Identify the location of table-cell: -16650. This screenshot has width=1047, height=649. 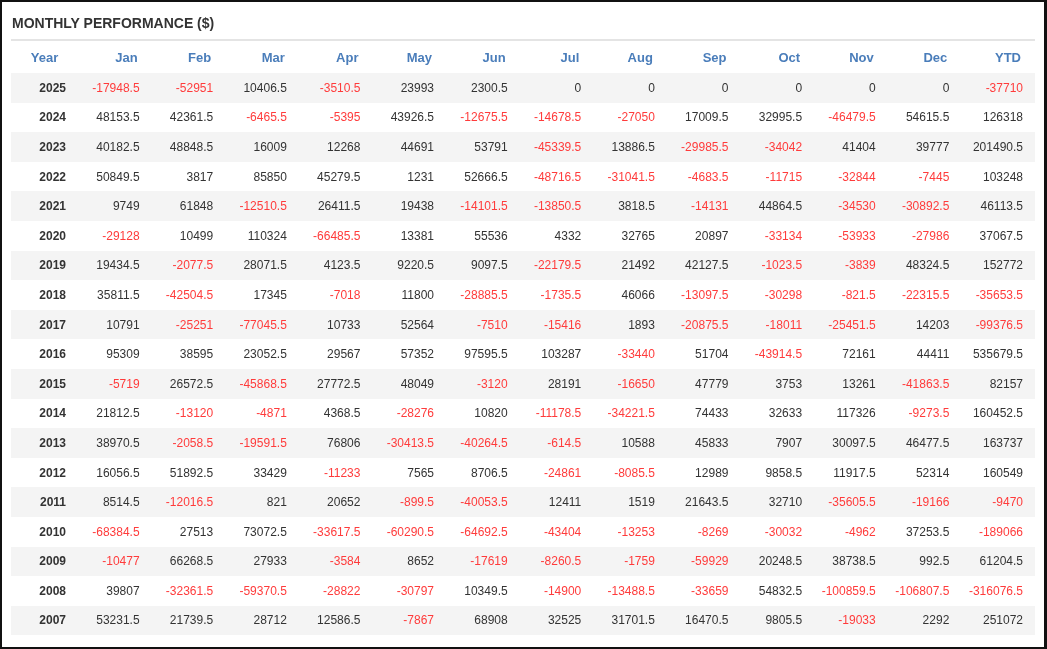
(630, 383).